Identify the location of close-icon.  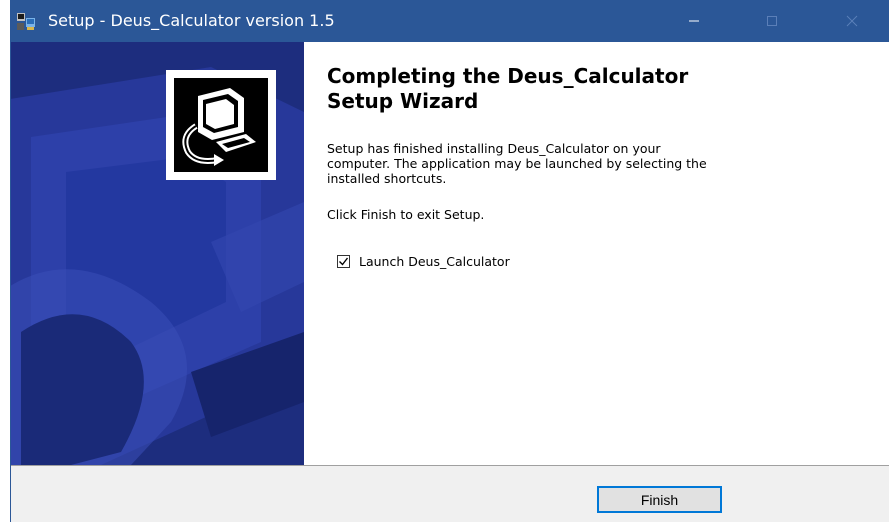
(852, 21).